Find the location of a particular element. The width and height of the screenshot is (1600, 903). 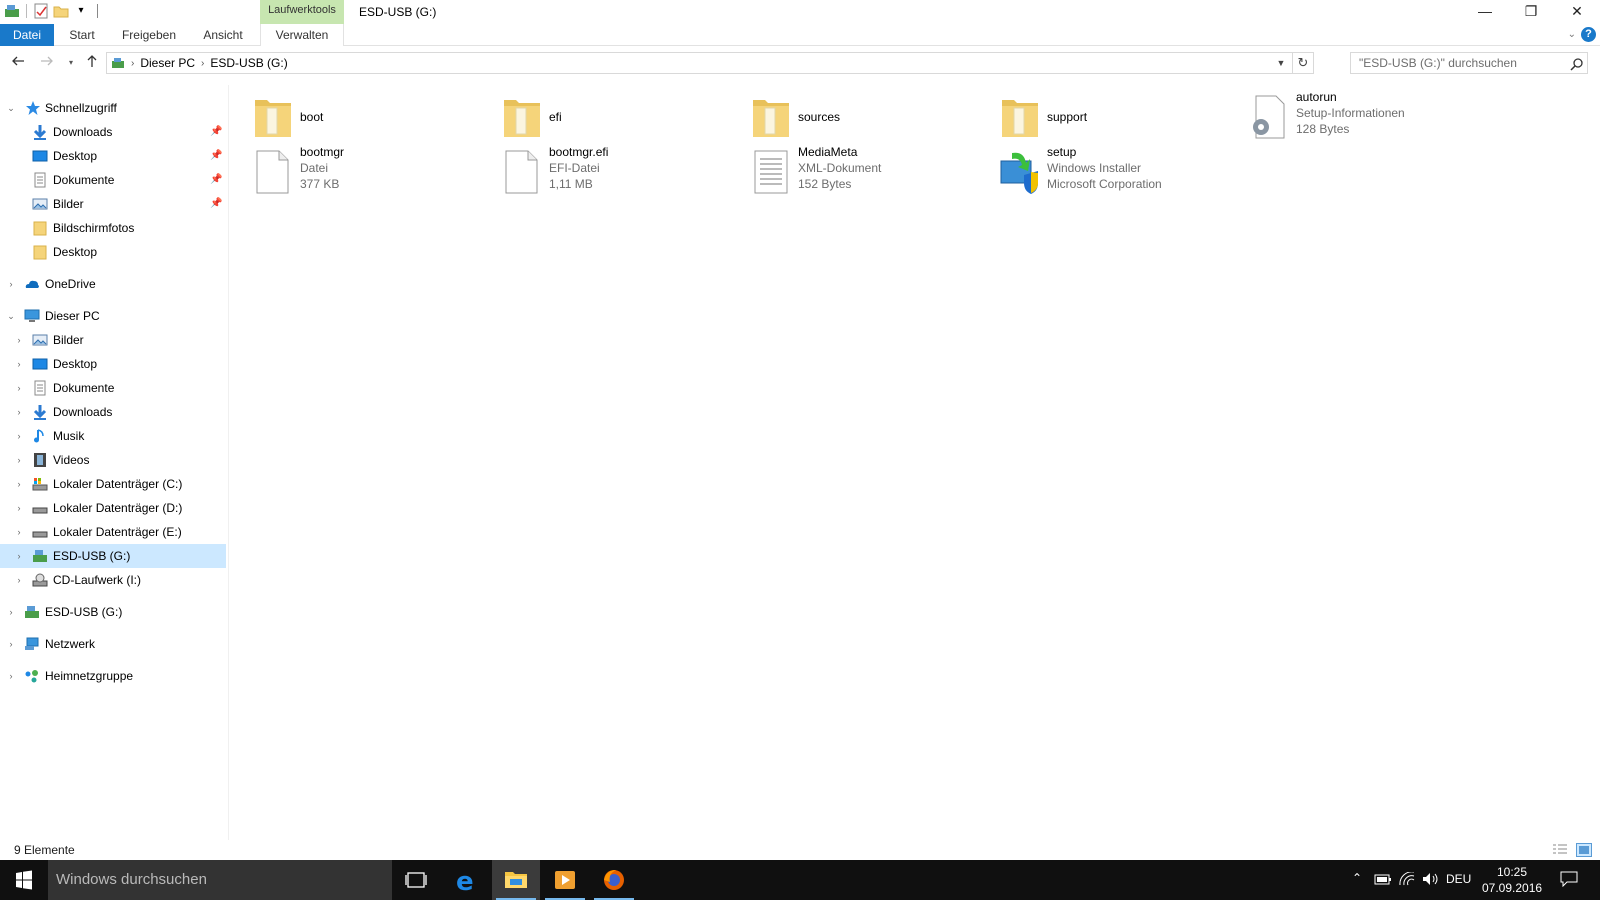

breadcrumb-current: ESD-USB (G:) is located at coordinates (248, 63).